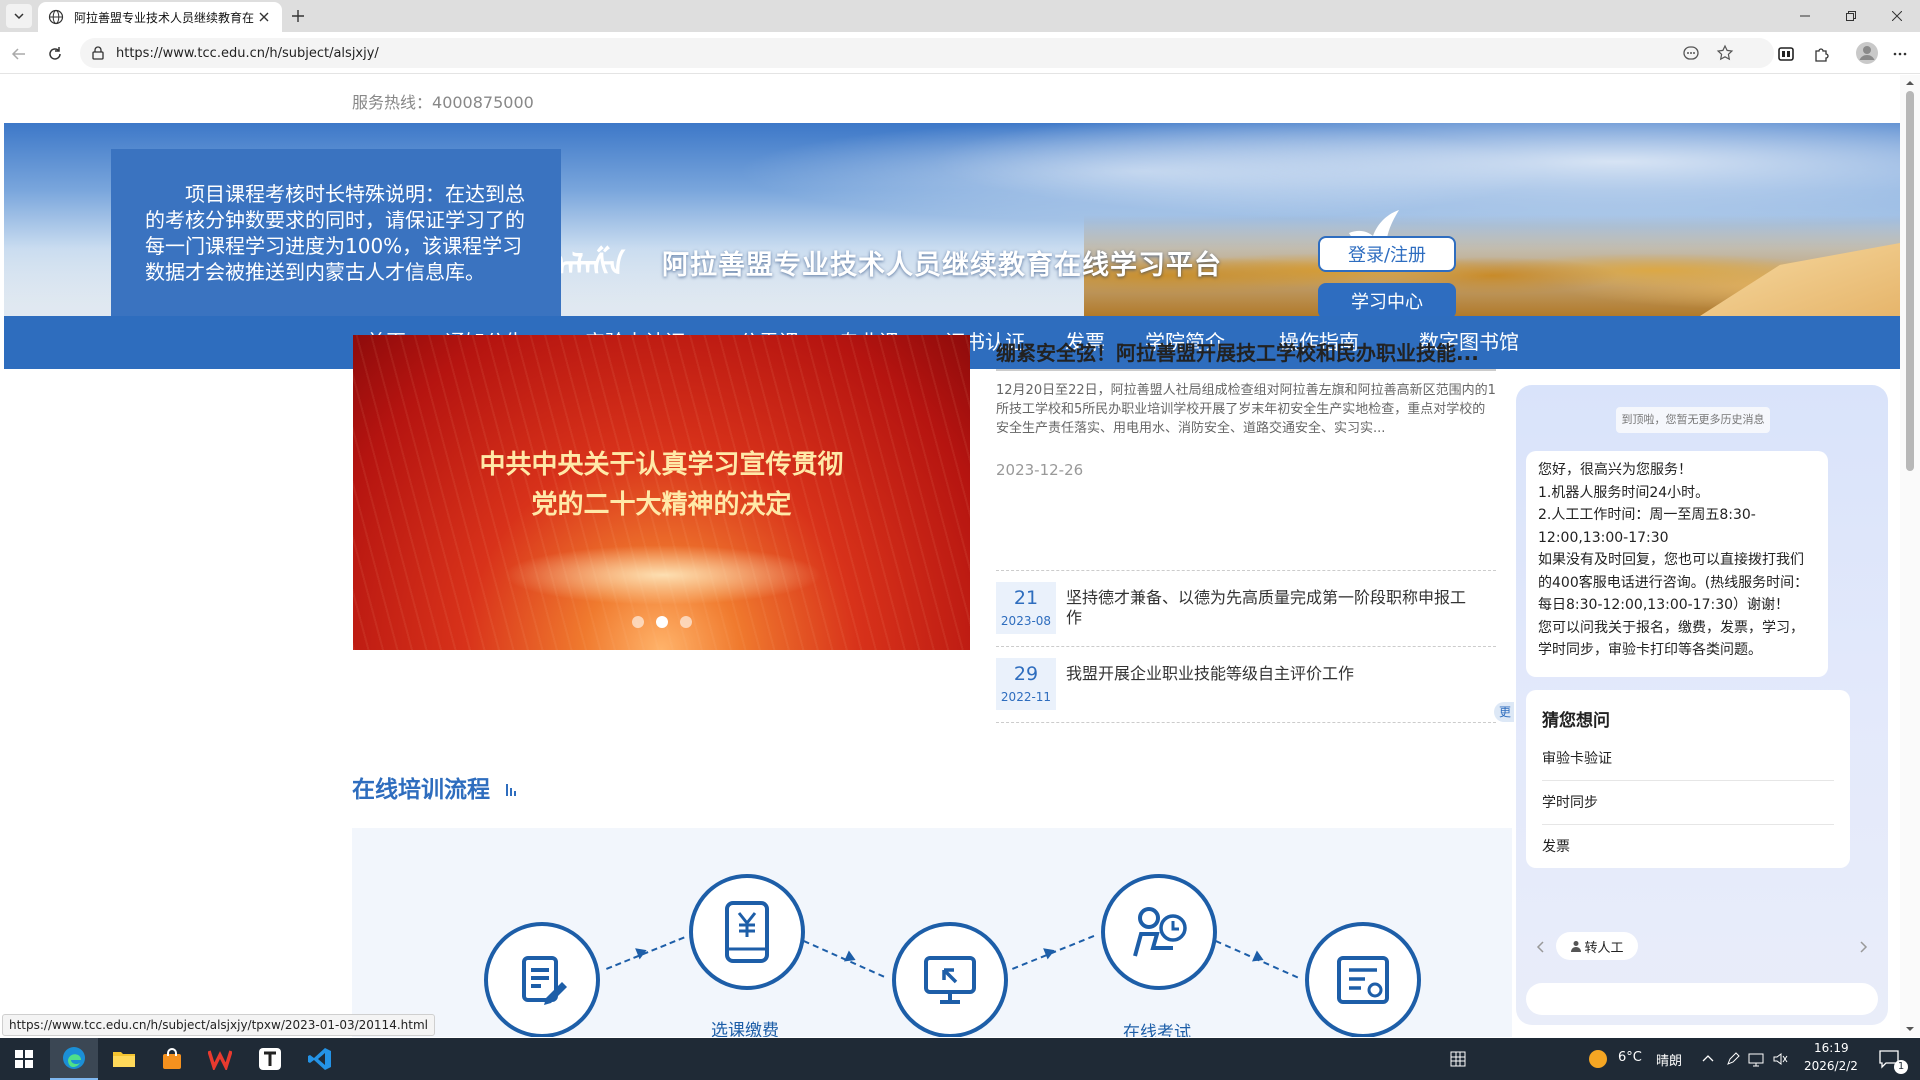 Image resolution: width=1920 pixels, height=1080 pixels. I want to click on chevron-down-icon, so click(19, 16).